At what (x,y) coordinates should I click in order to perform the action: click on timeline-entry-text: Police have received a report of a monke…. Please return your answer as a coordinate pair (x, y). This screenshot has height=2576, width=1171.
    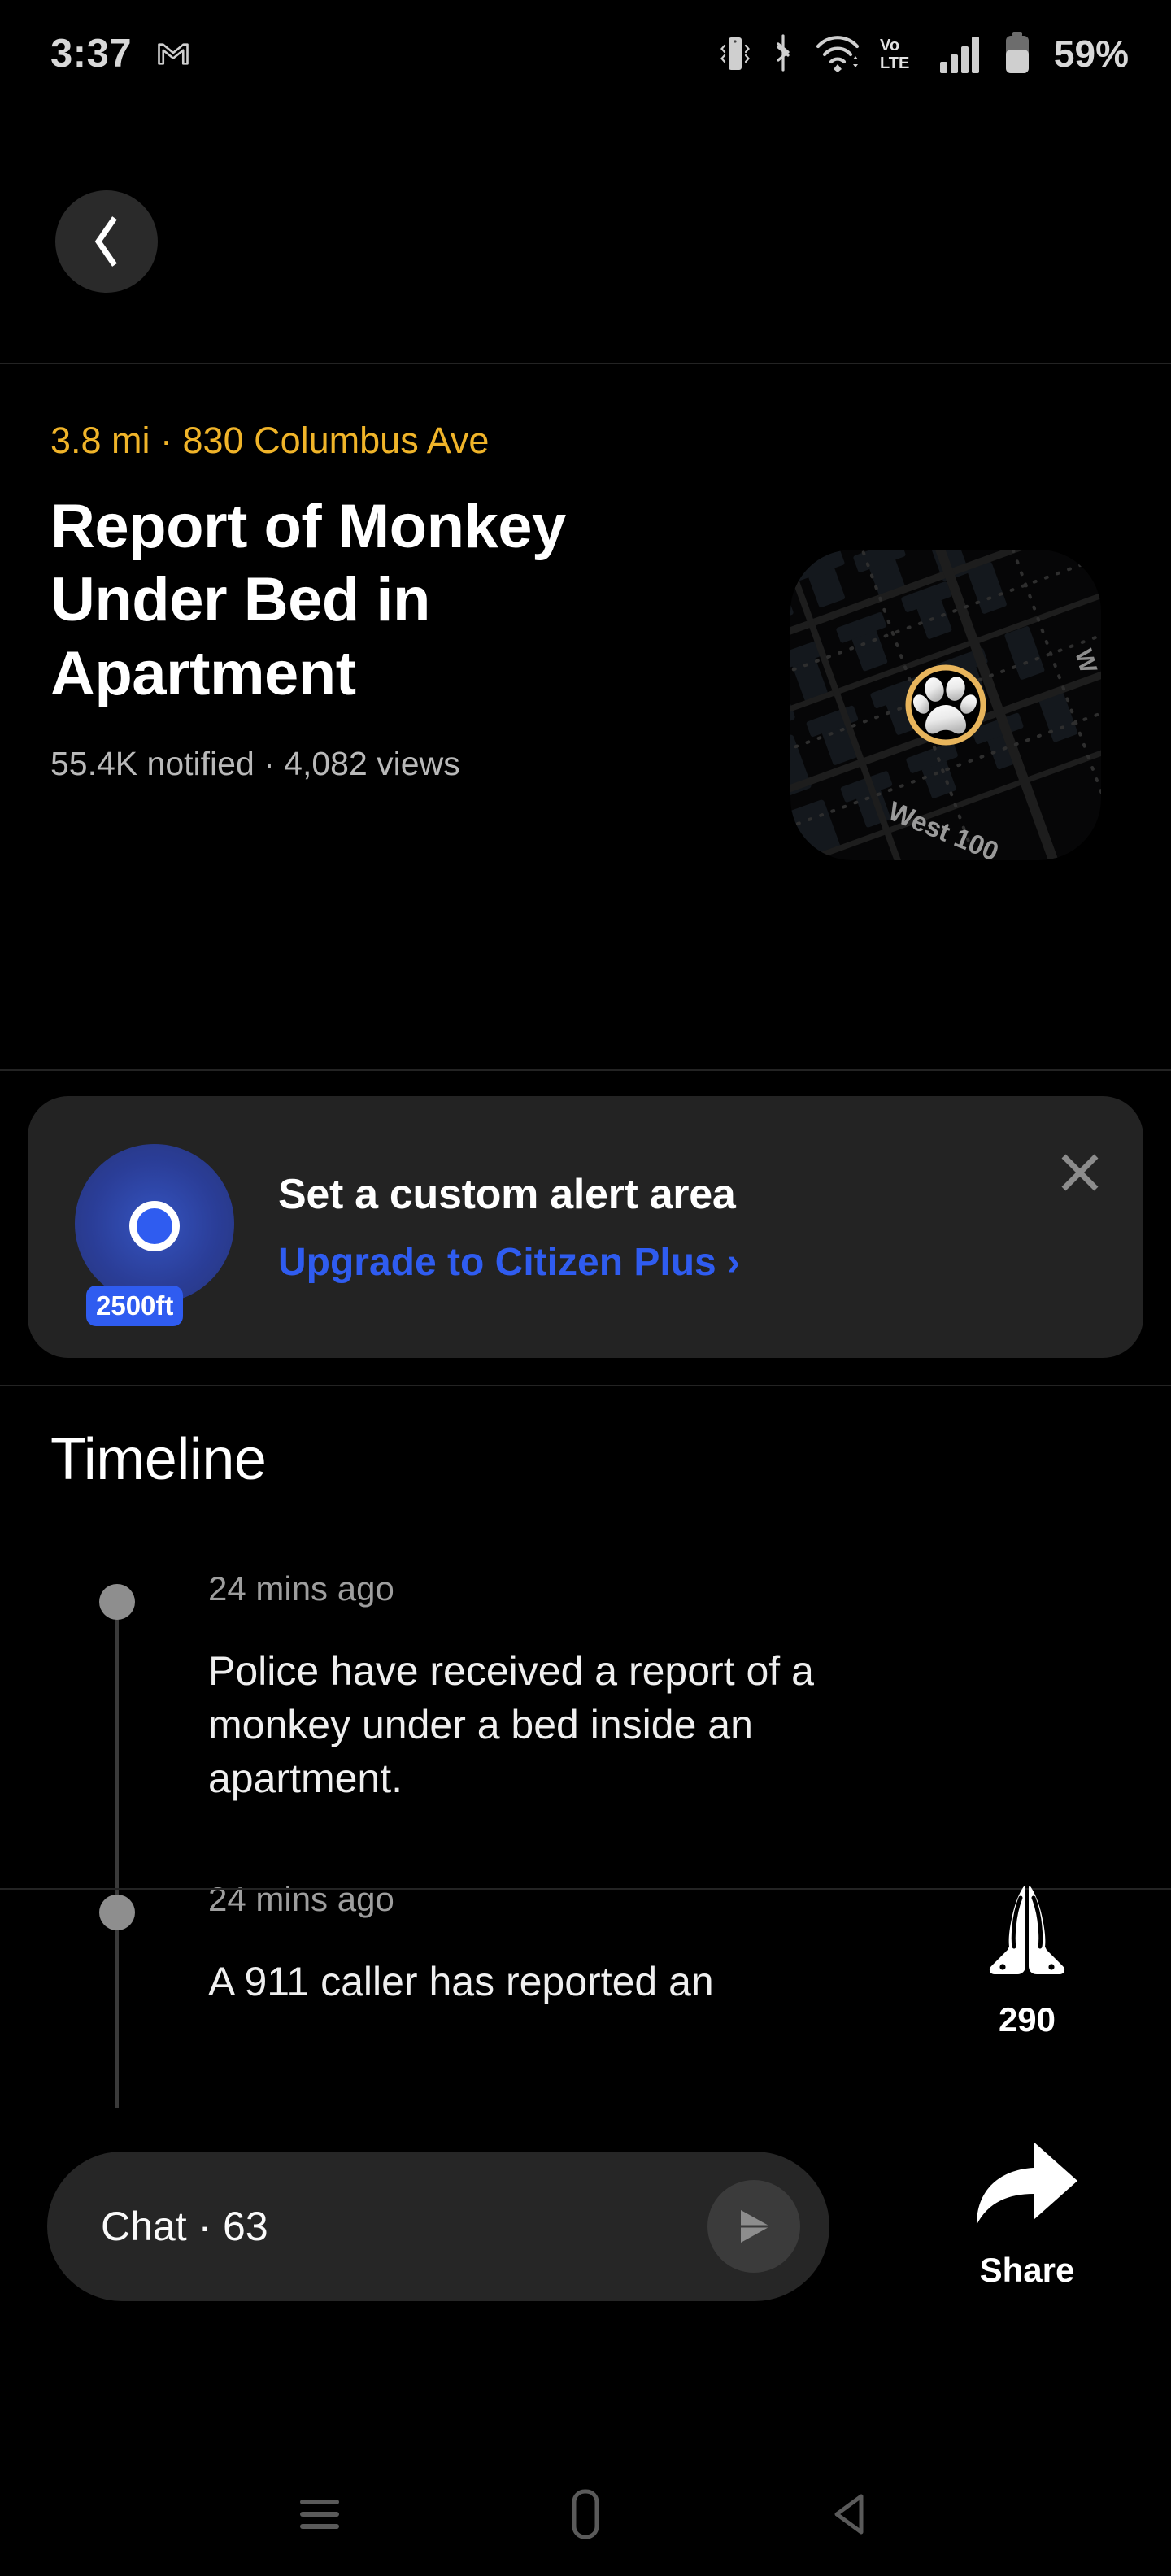
    Looking at the image, I should click on (511, 1725).